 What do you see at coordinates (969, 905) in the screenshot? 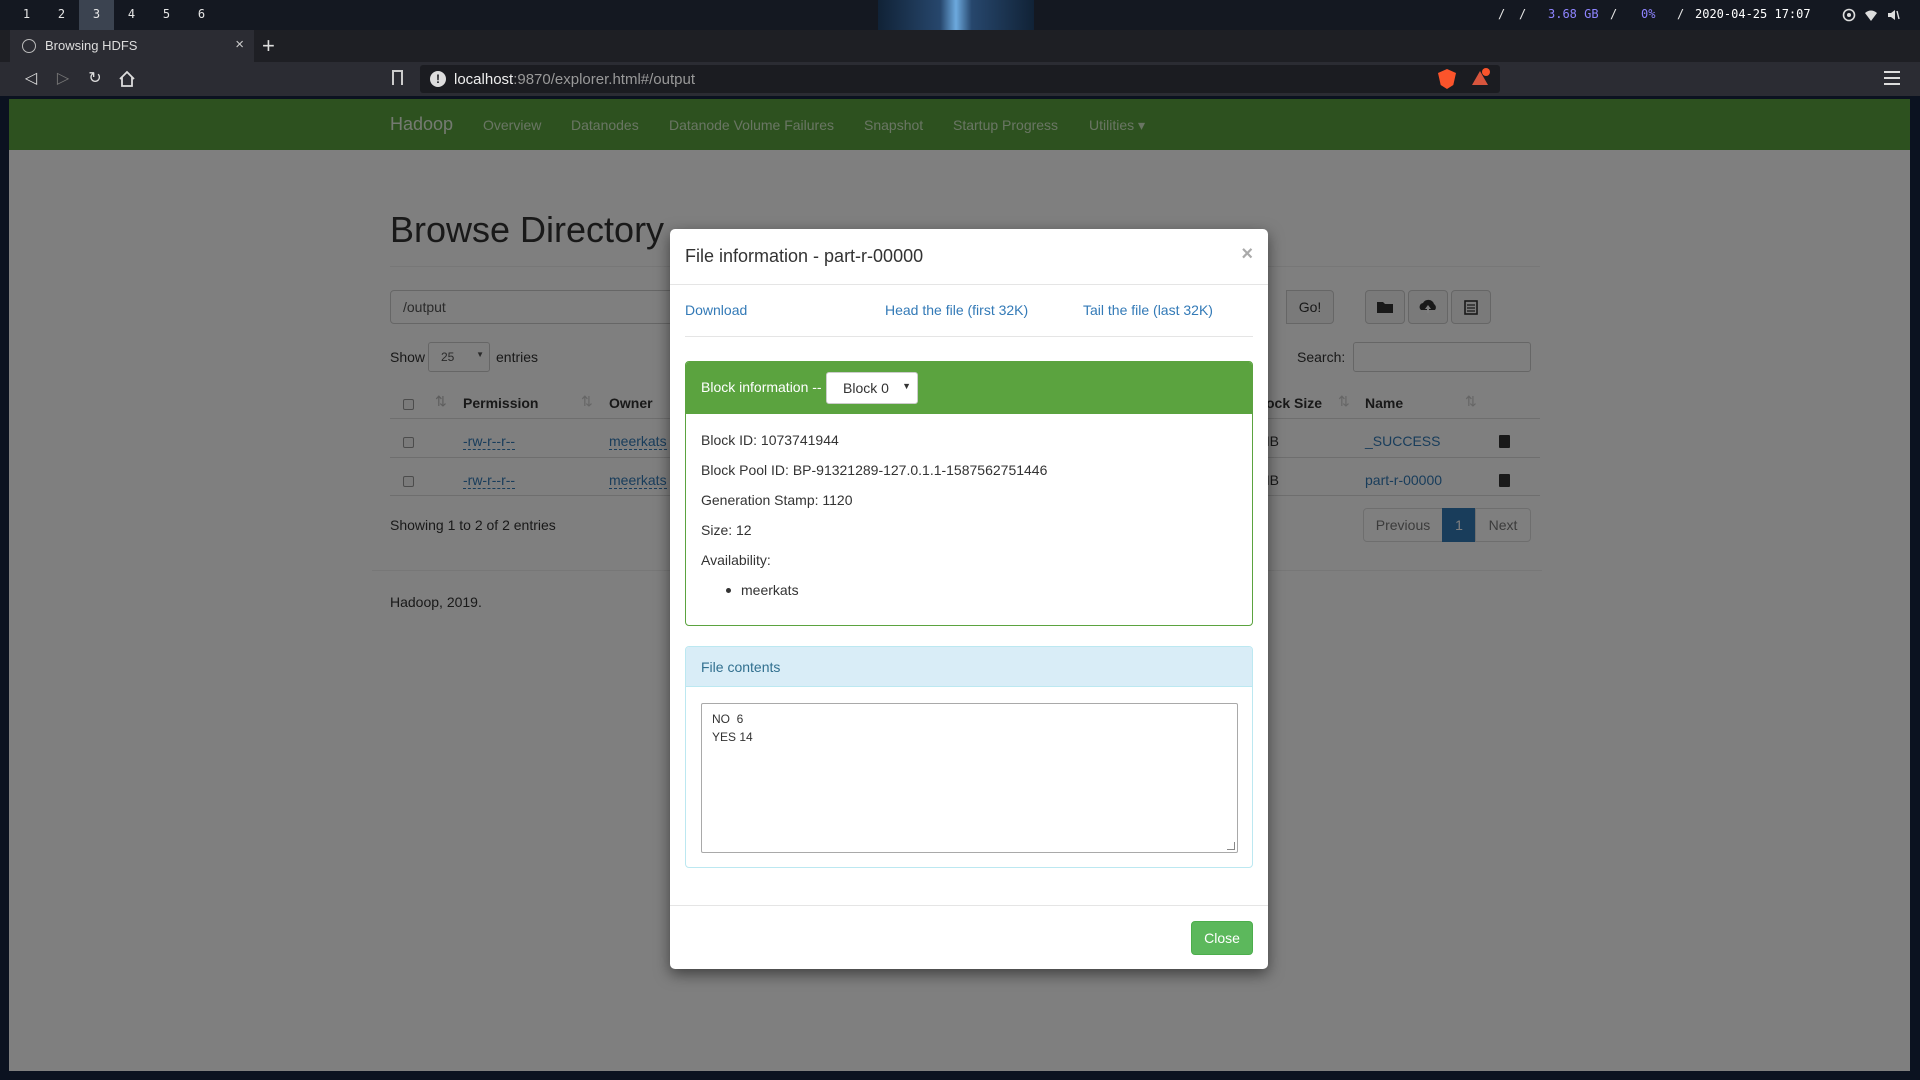
I see `modal-footer-divider` at bounding box center [969, 905].